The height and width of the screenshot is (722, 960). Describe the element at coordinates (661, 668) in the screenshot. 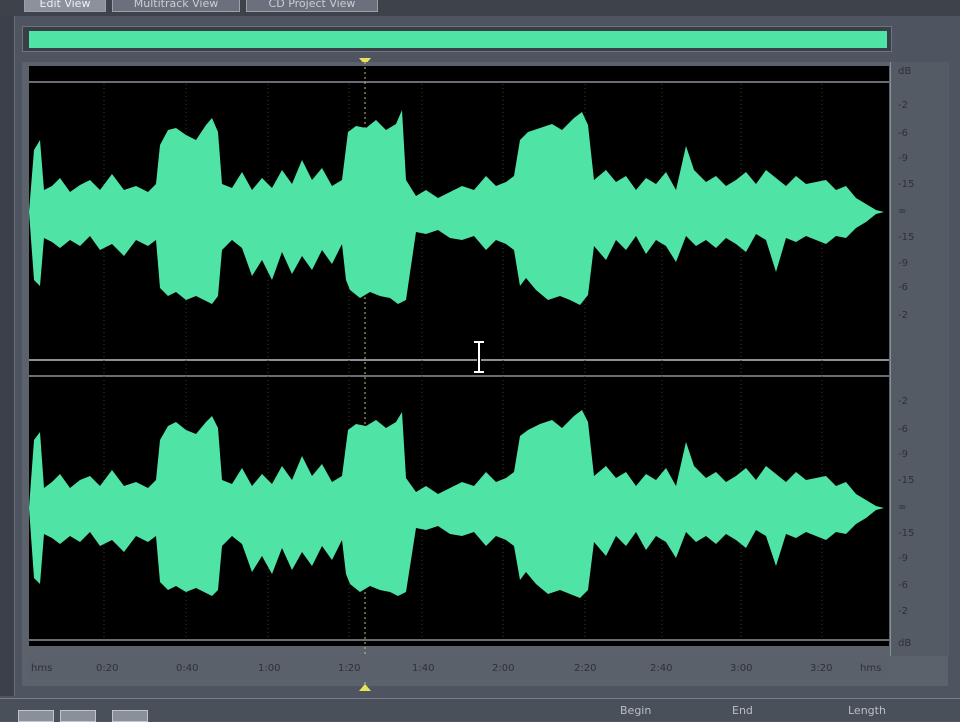

I see `time-label: 2:40` at that location.